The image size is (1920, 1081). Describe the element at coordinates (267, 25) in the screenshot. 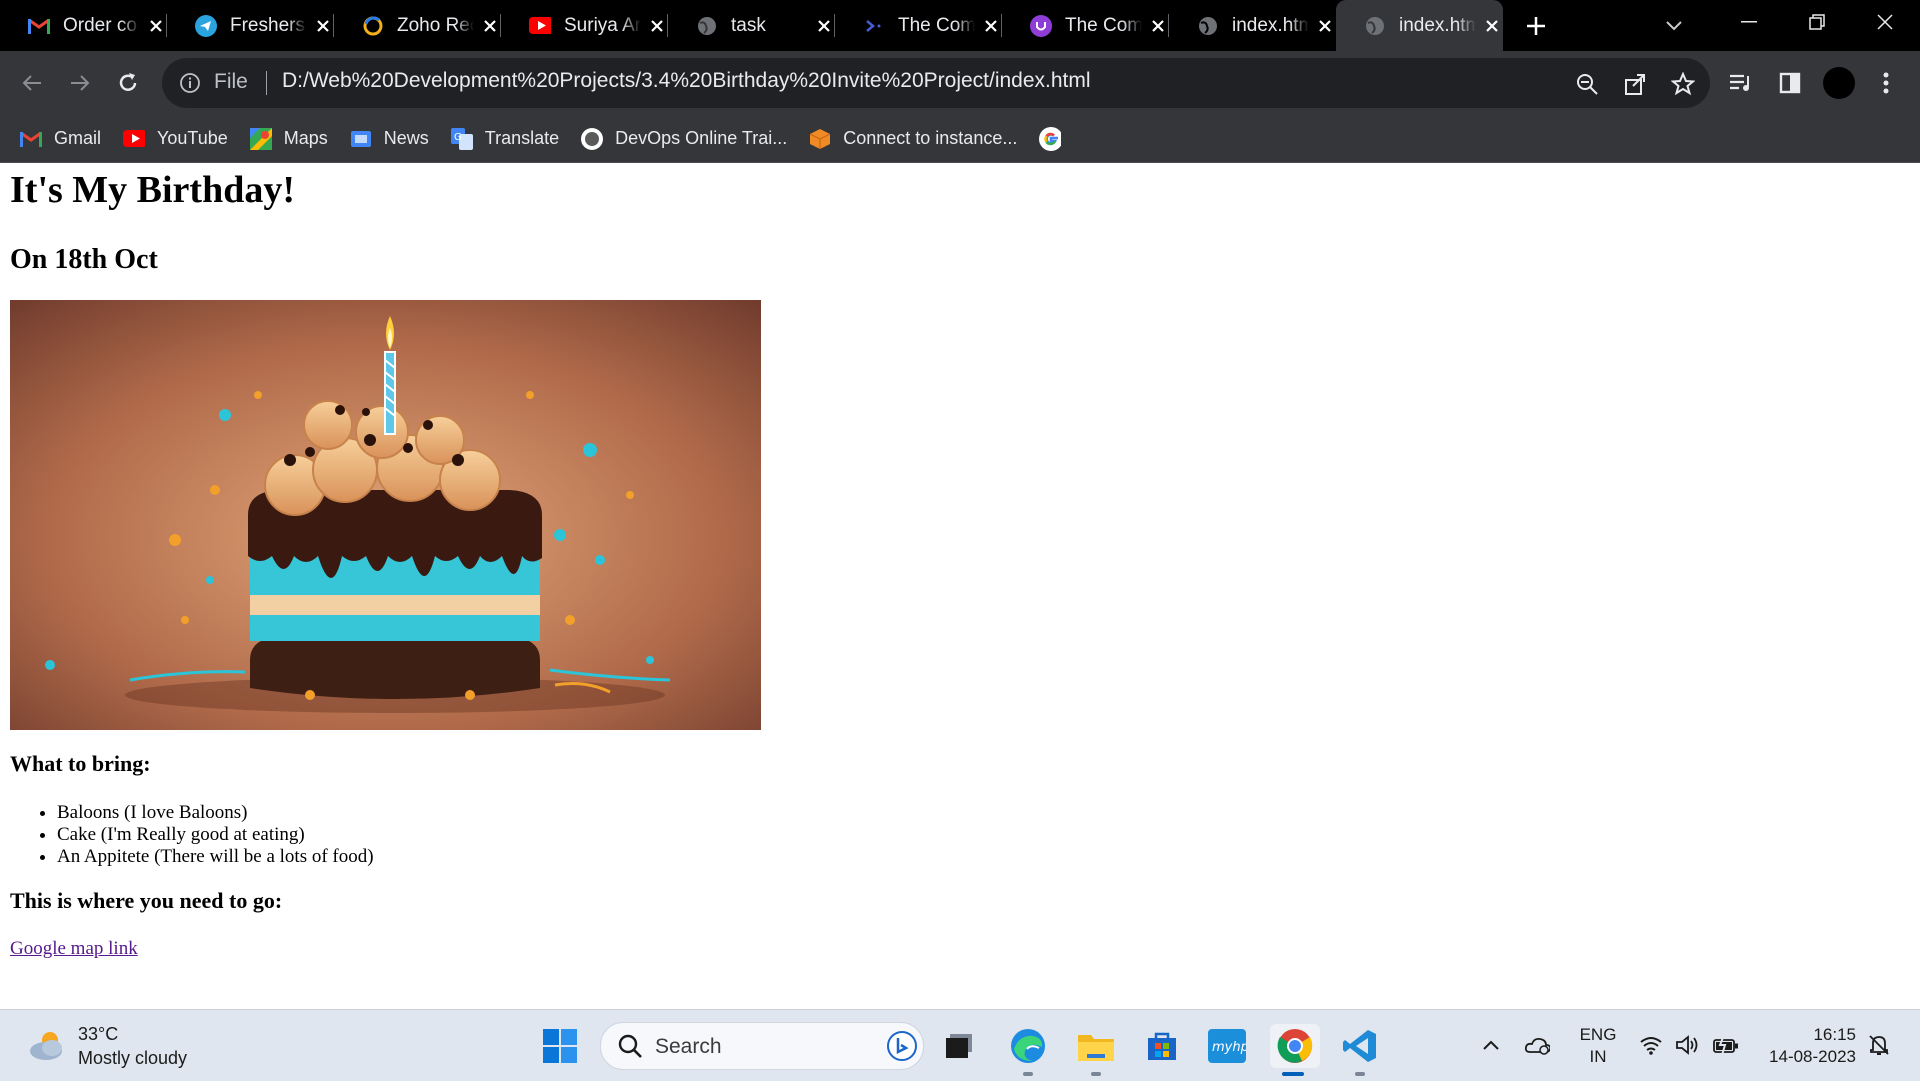

I see `tab-title: Freshers` at that location.